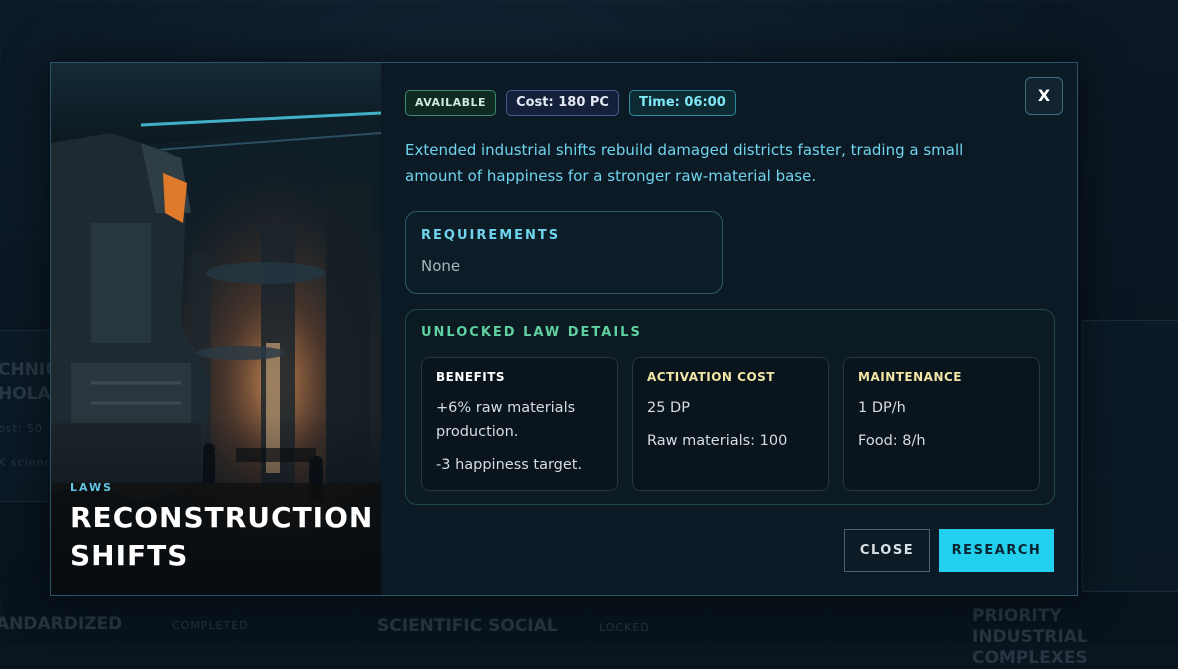  Describe the element at coordinates (509, 465) in the screenshot. I see `benefit-line: -3 happiness target.` at that location.